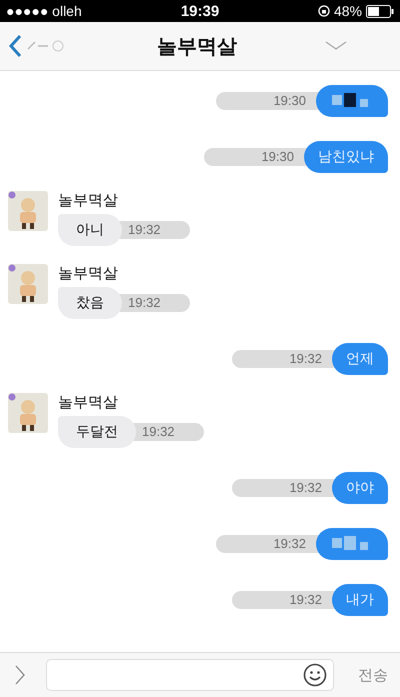  I want to click on sent-message-bubble: 언제, so click(360, 359).